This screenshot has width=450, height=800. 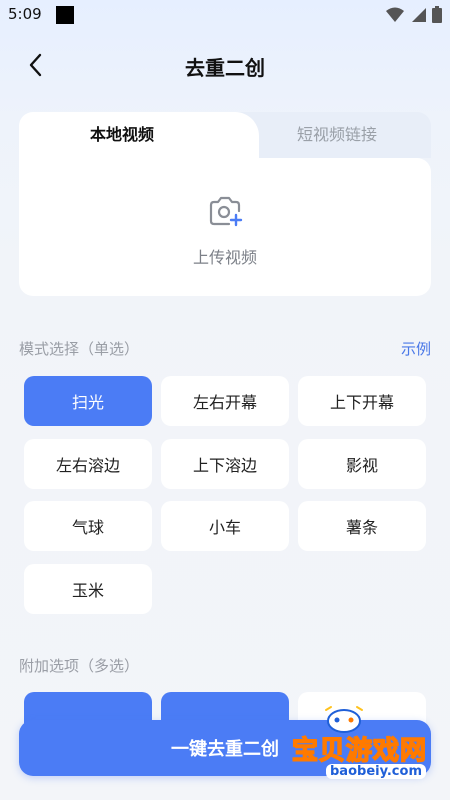 What do you see at coordinates (416, 348) in the screenshot?
I see `example-link: 示例` at bounding box center [416, 348].